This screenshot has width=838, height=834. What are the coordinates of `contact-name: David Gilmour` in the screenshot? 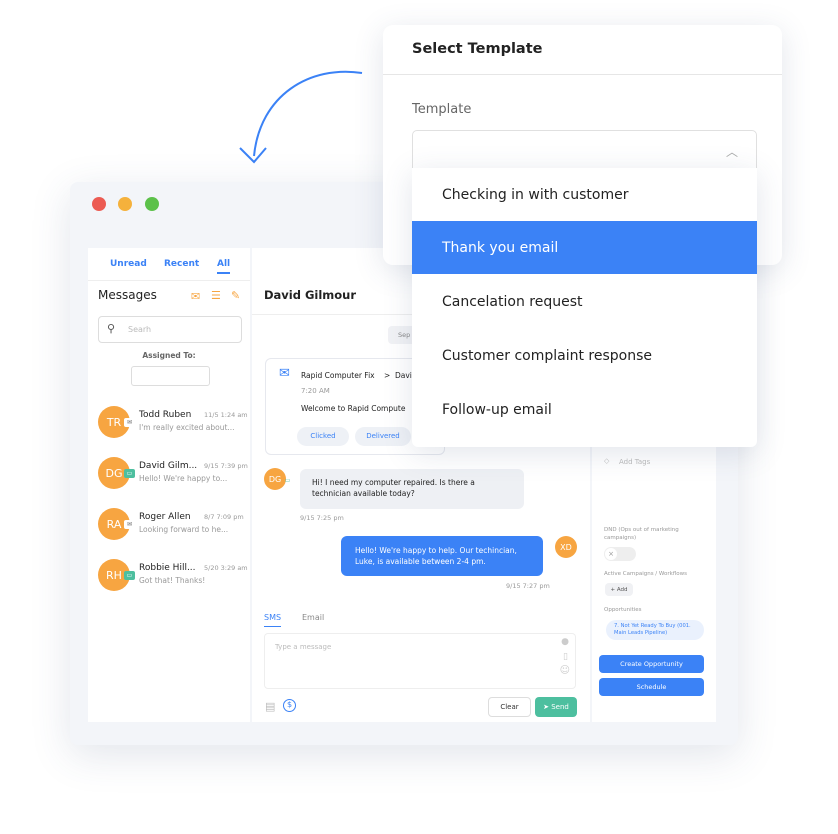 It's located at (310, 295).